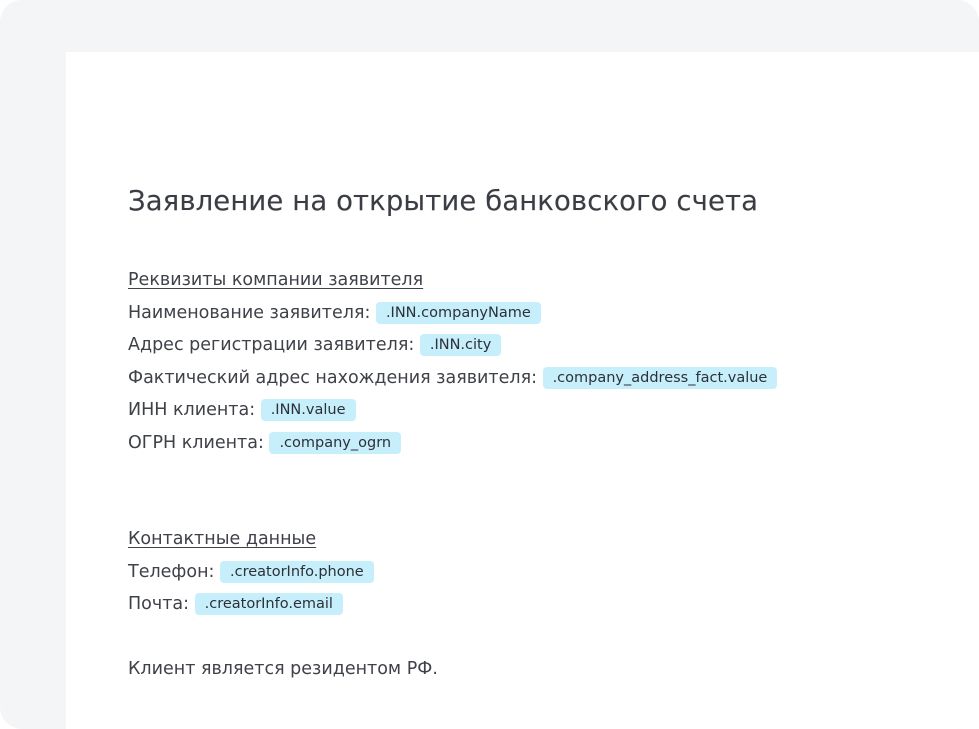 This screenshot has width=979, height=729. I want to click on field-registration-address: Адрес регистрации заявителя: .INN.city, so click(538, 345).